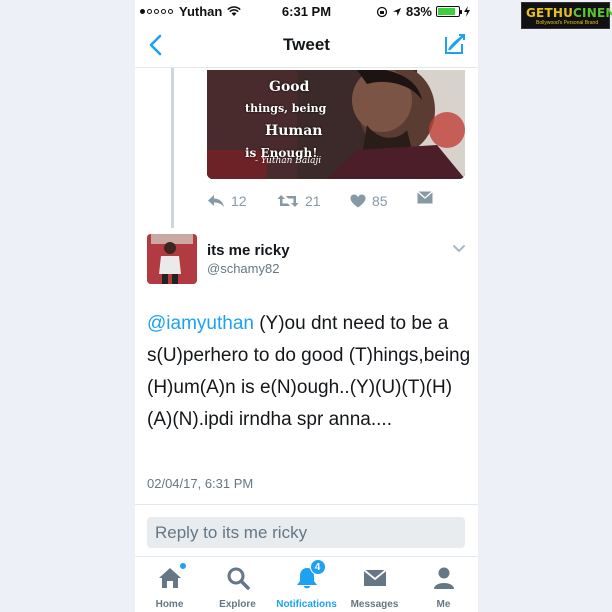  Describe the element at coordinates (200, 483) in the screenshot. I see `tweet-timestamp: 02/04/17, 6:31 PM` at that location.